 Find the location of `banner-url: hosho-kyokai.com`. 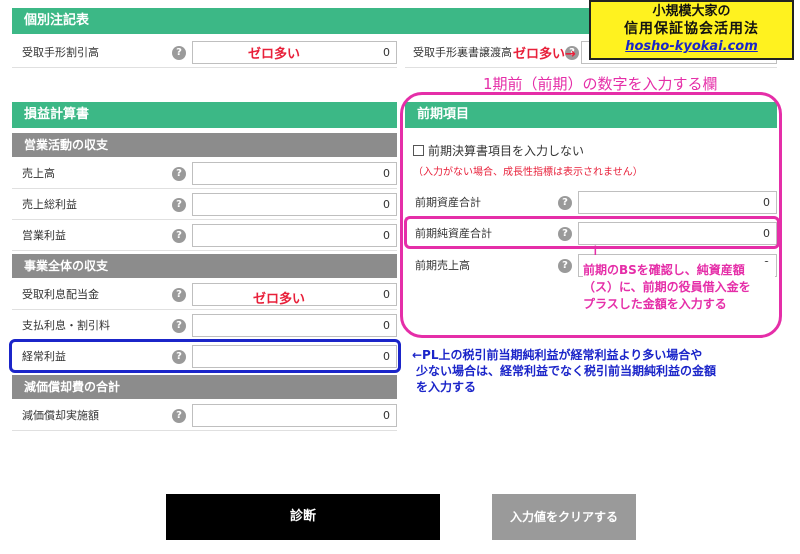

banner-url: hosho-kyokai.com is located at coordinates (691, 47).